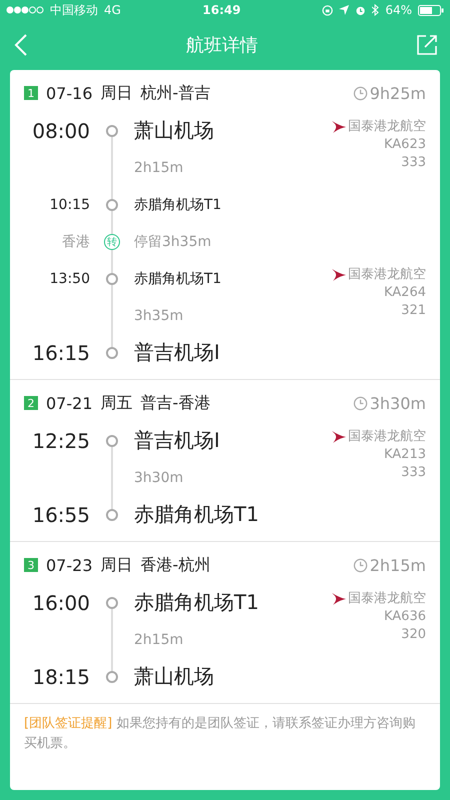  Describe the element at coordinates (116, 403) in the screenshot. I see `weekday: 周五` at that location.